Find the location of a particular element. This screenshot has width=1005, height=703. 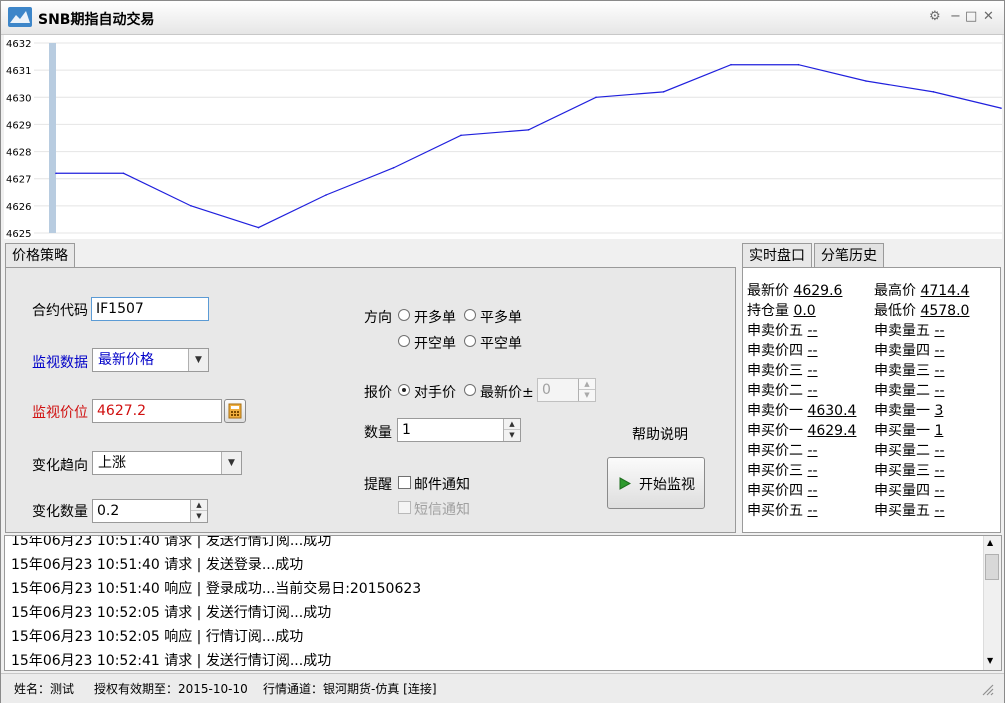

quote-label: 申卖量五 is located at coordinates (904, 331).